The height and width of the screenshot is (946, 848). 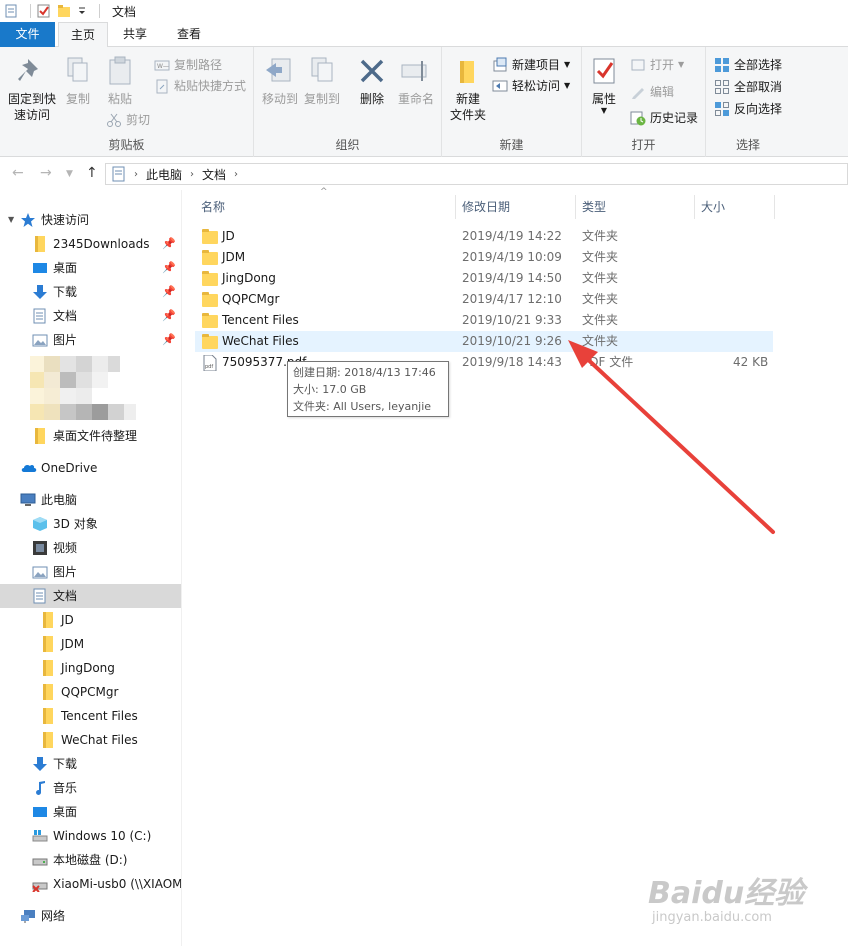 What do you see at coordinates (65, 292) in the screenshot?
I see `nav-item-label: 下载` at bounding box center [65, 292].